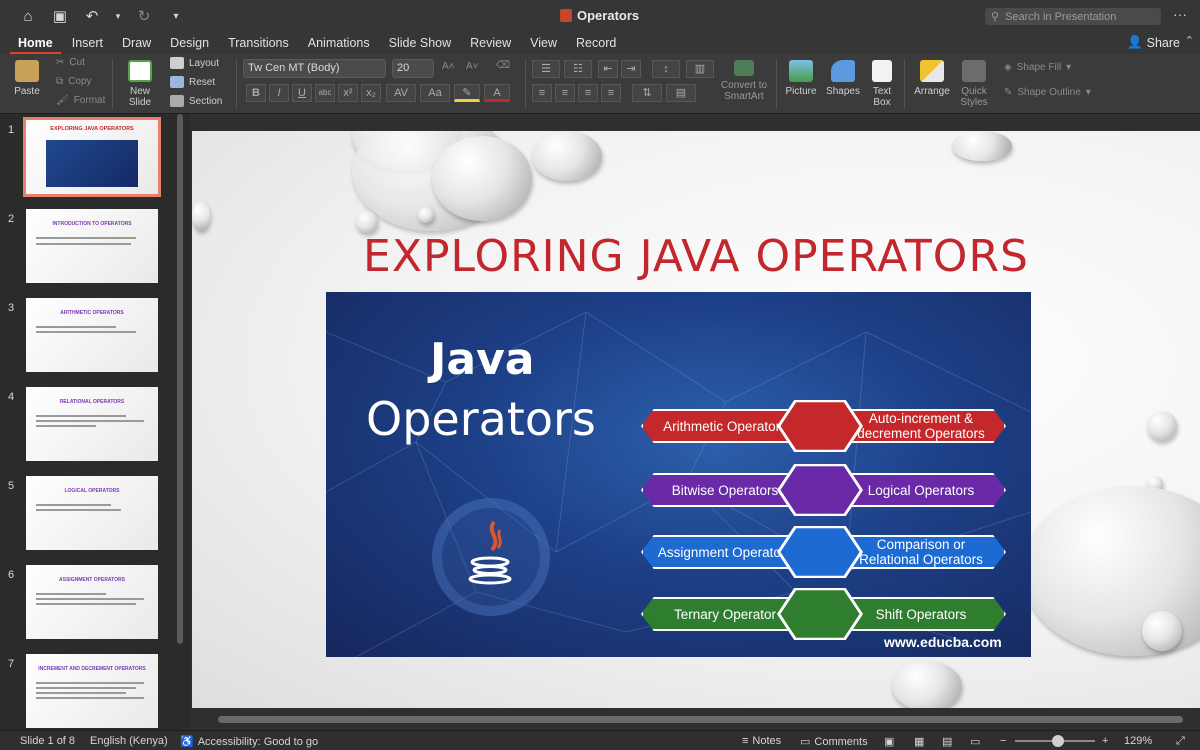 The height and width of the screenshot is (750, 1200). What do you see at coordinates (70, 62) in the screenshot?
I see `cut-button: ✂ Cut` at bounding box center [70, 62].